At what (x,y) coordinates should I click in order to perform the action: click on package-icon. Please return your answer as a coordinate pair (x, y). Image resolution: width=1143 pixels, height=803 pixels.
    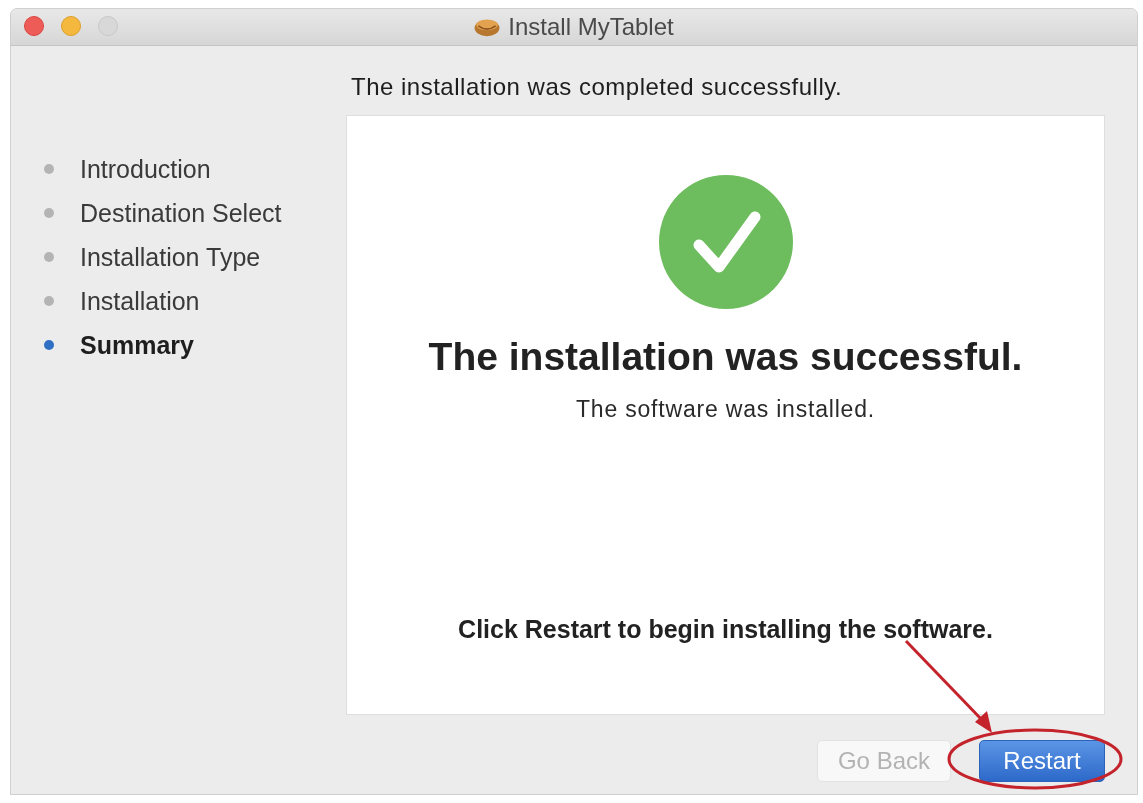
    Looking at the image, I should click on (487, 27).